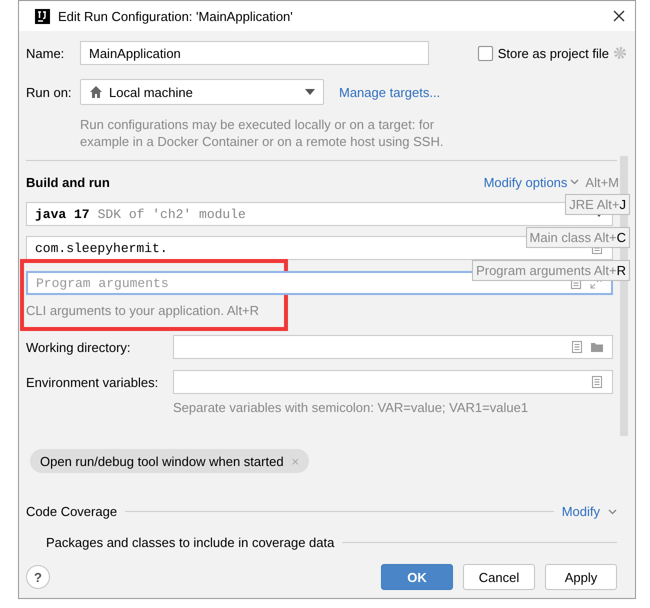  I want to click on window-title: Edit Run Configuration: 'MainApplication', so click(176, 16).